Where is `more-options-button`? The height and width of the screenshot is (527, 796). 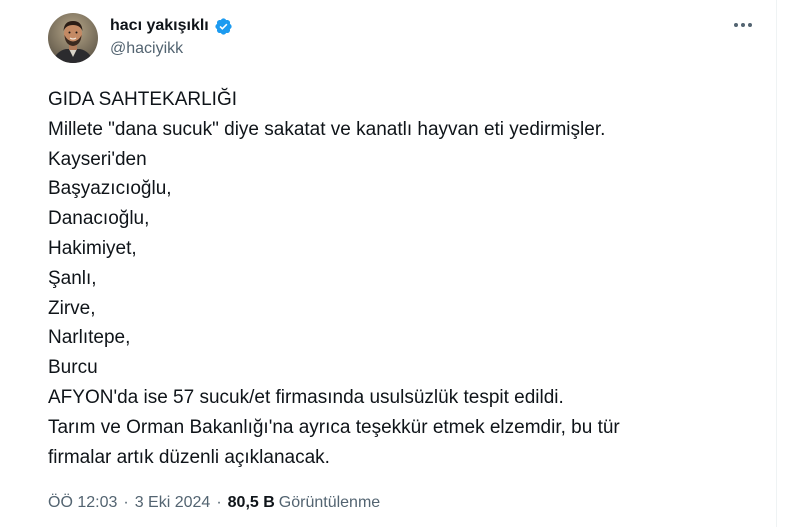
more-options-button is located at coordinates (743, 25).